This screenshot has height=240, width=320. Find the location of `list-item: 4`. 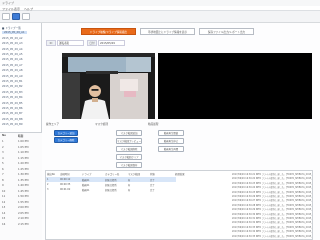

list-item: 4 is located at coordinates (3, 158).